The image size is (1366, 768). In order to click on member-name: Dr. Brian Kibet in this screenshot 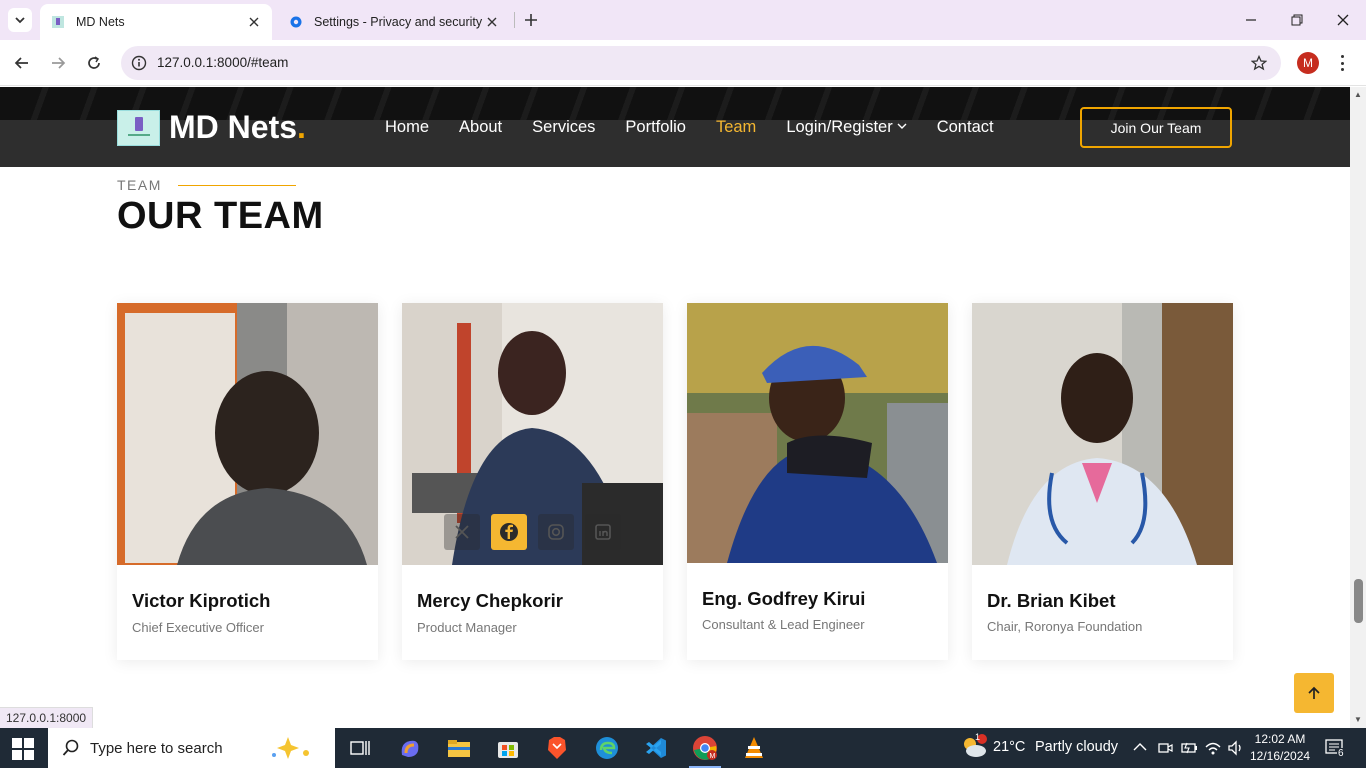, I will do `click(1051, 600)`.